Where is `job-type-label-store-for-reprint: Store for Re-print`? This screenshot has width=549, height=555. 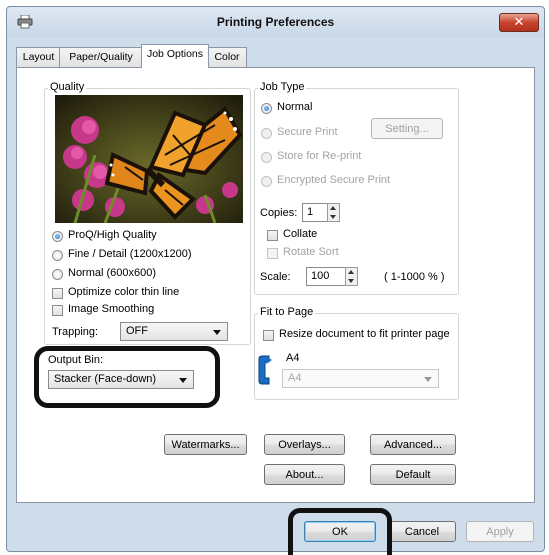
job-type-label-store-for-reprint: Store for Re-print is located at coordinates (319, 156).